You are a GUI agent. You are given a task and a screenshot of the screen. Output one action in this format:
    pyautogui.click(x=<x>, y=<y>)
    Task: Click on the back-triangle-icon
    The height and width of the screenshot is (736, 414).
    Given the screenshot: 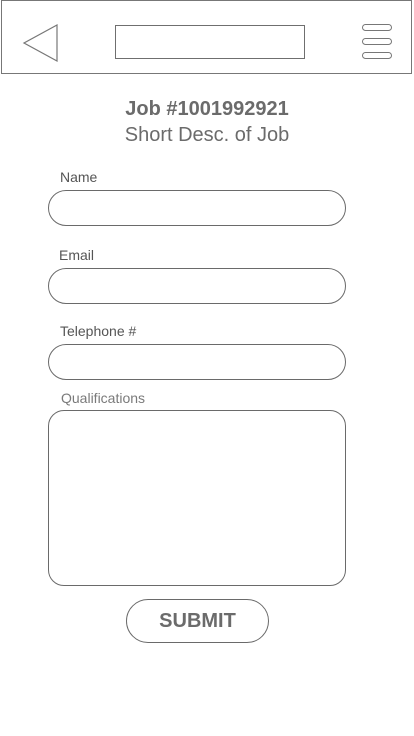 What is the action you would take?
    pyautogui.click(x=40, y=43)
    